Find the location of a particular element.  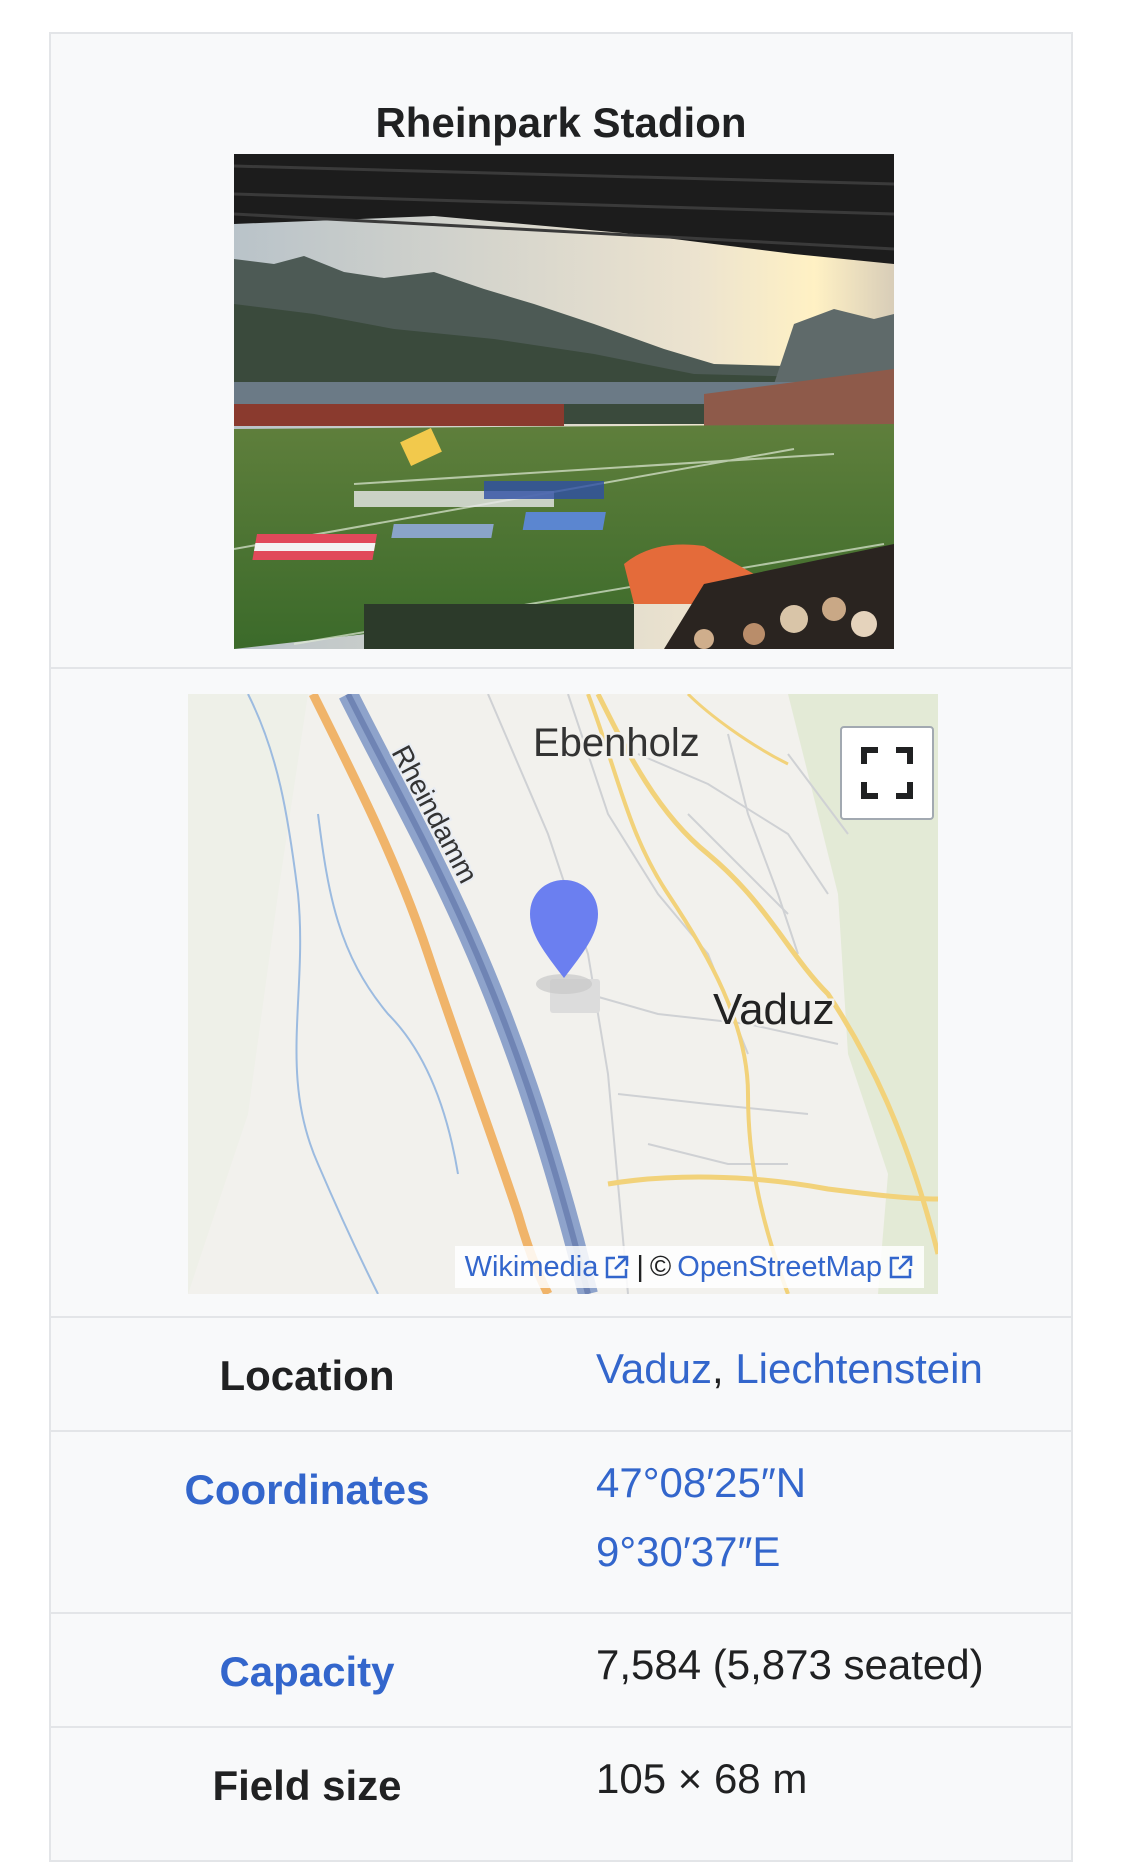

map-label-ebenholz: Ebenholz is located at coordinates (616, 743).